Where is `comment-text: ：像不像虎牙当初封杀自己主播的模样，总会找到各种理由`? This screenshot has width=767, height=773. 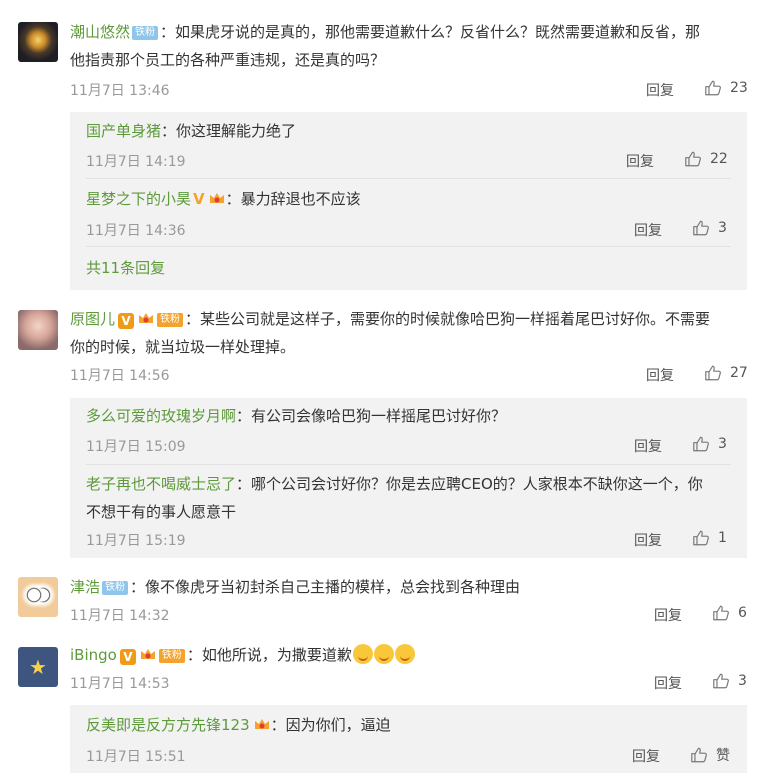 comment-text: ：像不像虎牙当初封杀自己主播的模样，总会找到各种理由 is located at coordinates (325, 587).